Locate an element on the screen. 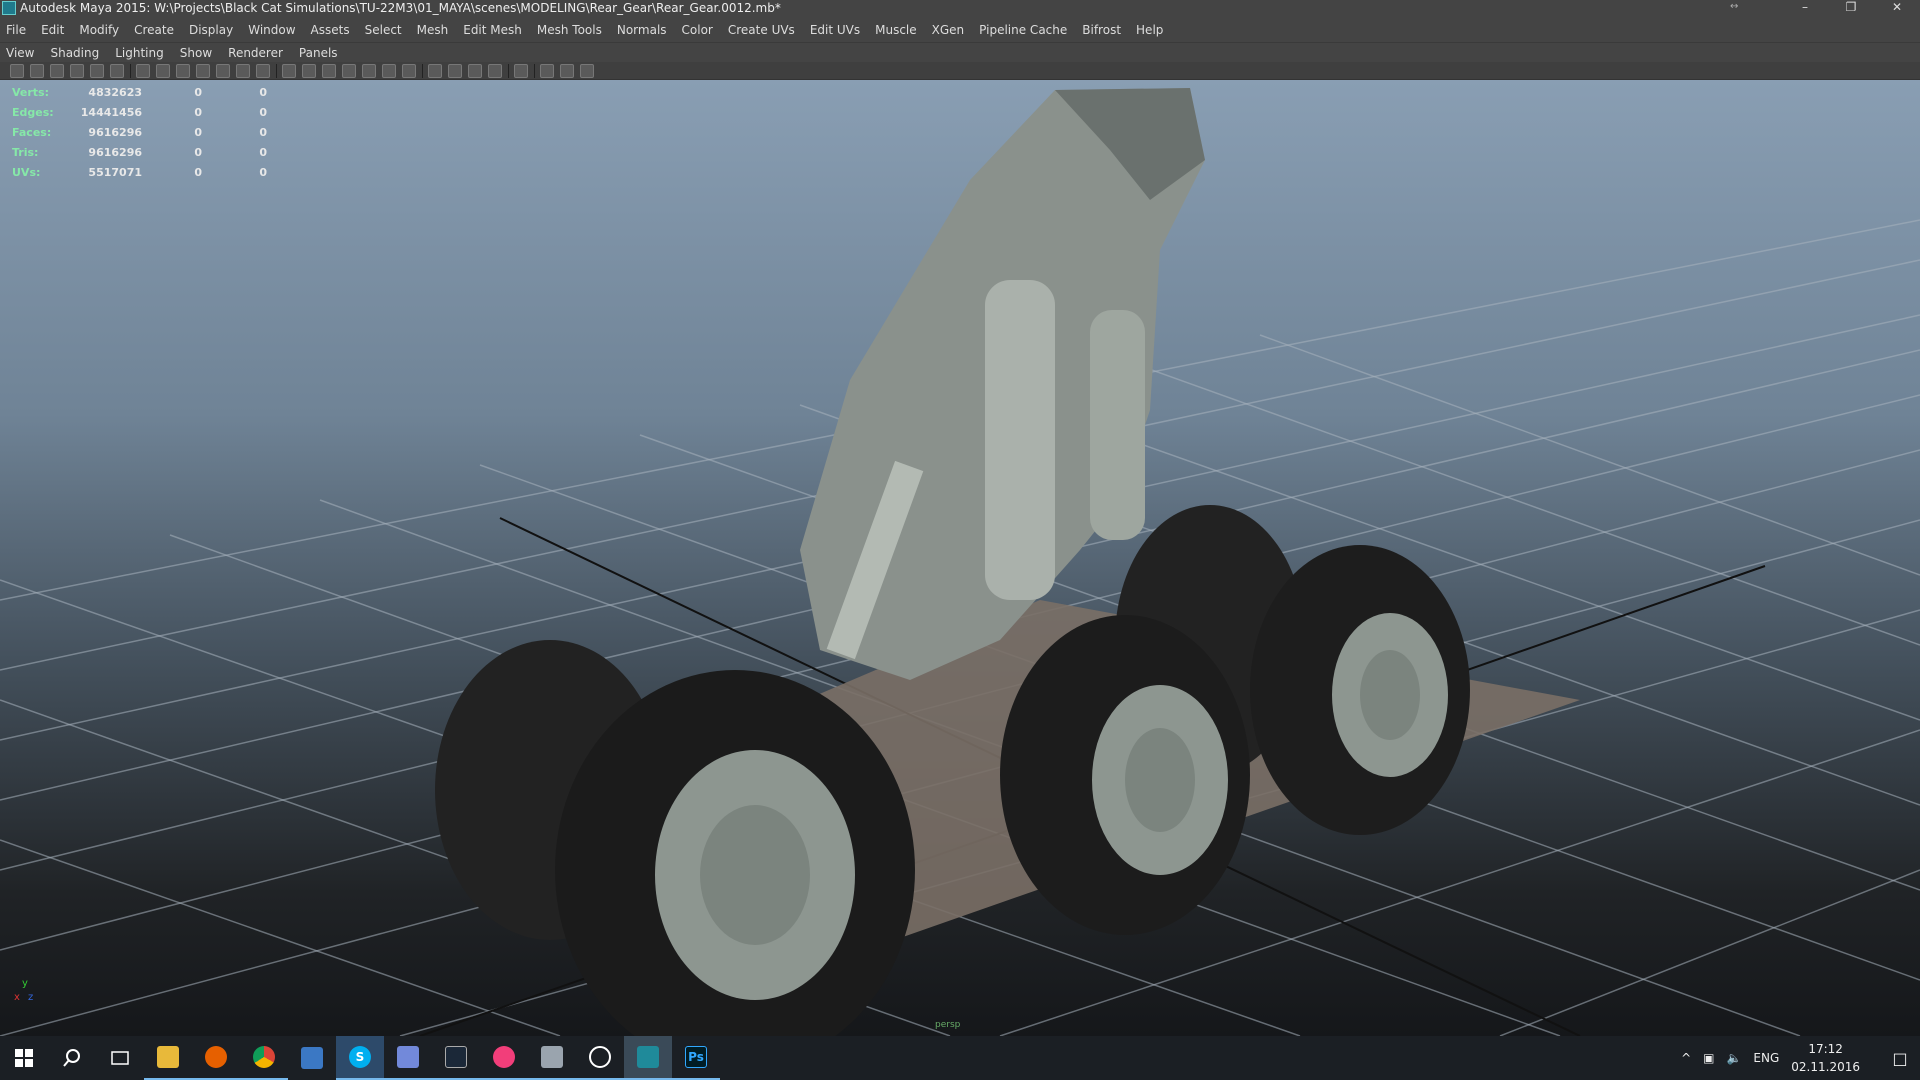  taskbar-file-explorer is located at coordinates (168, 1058).